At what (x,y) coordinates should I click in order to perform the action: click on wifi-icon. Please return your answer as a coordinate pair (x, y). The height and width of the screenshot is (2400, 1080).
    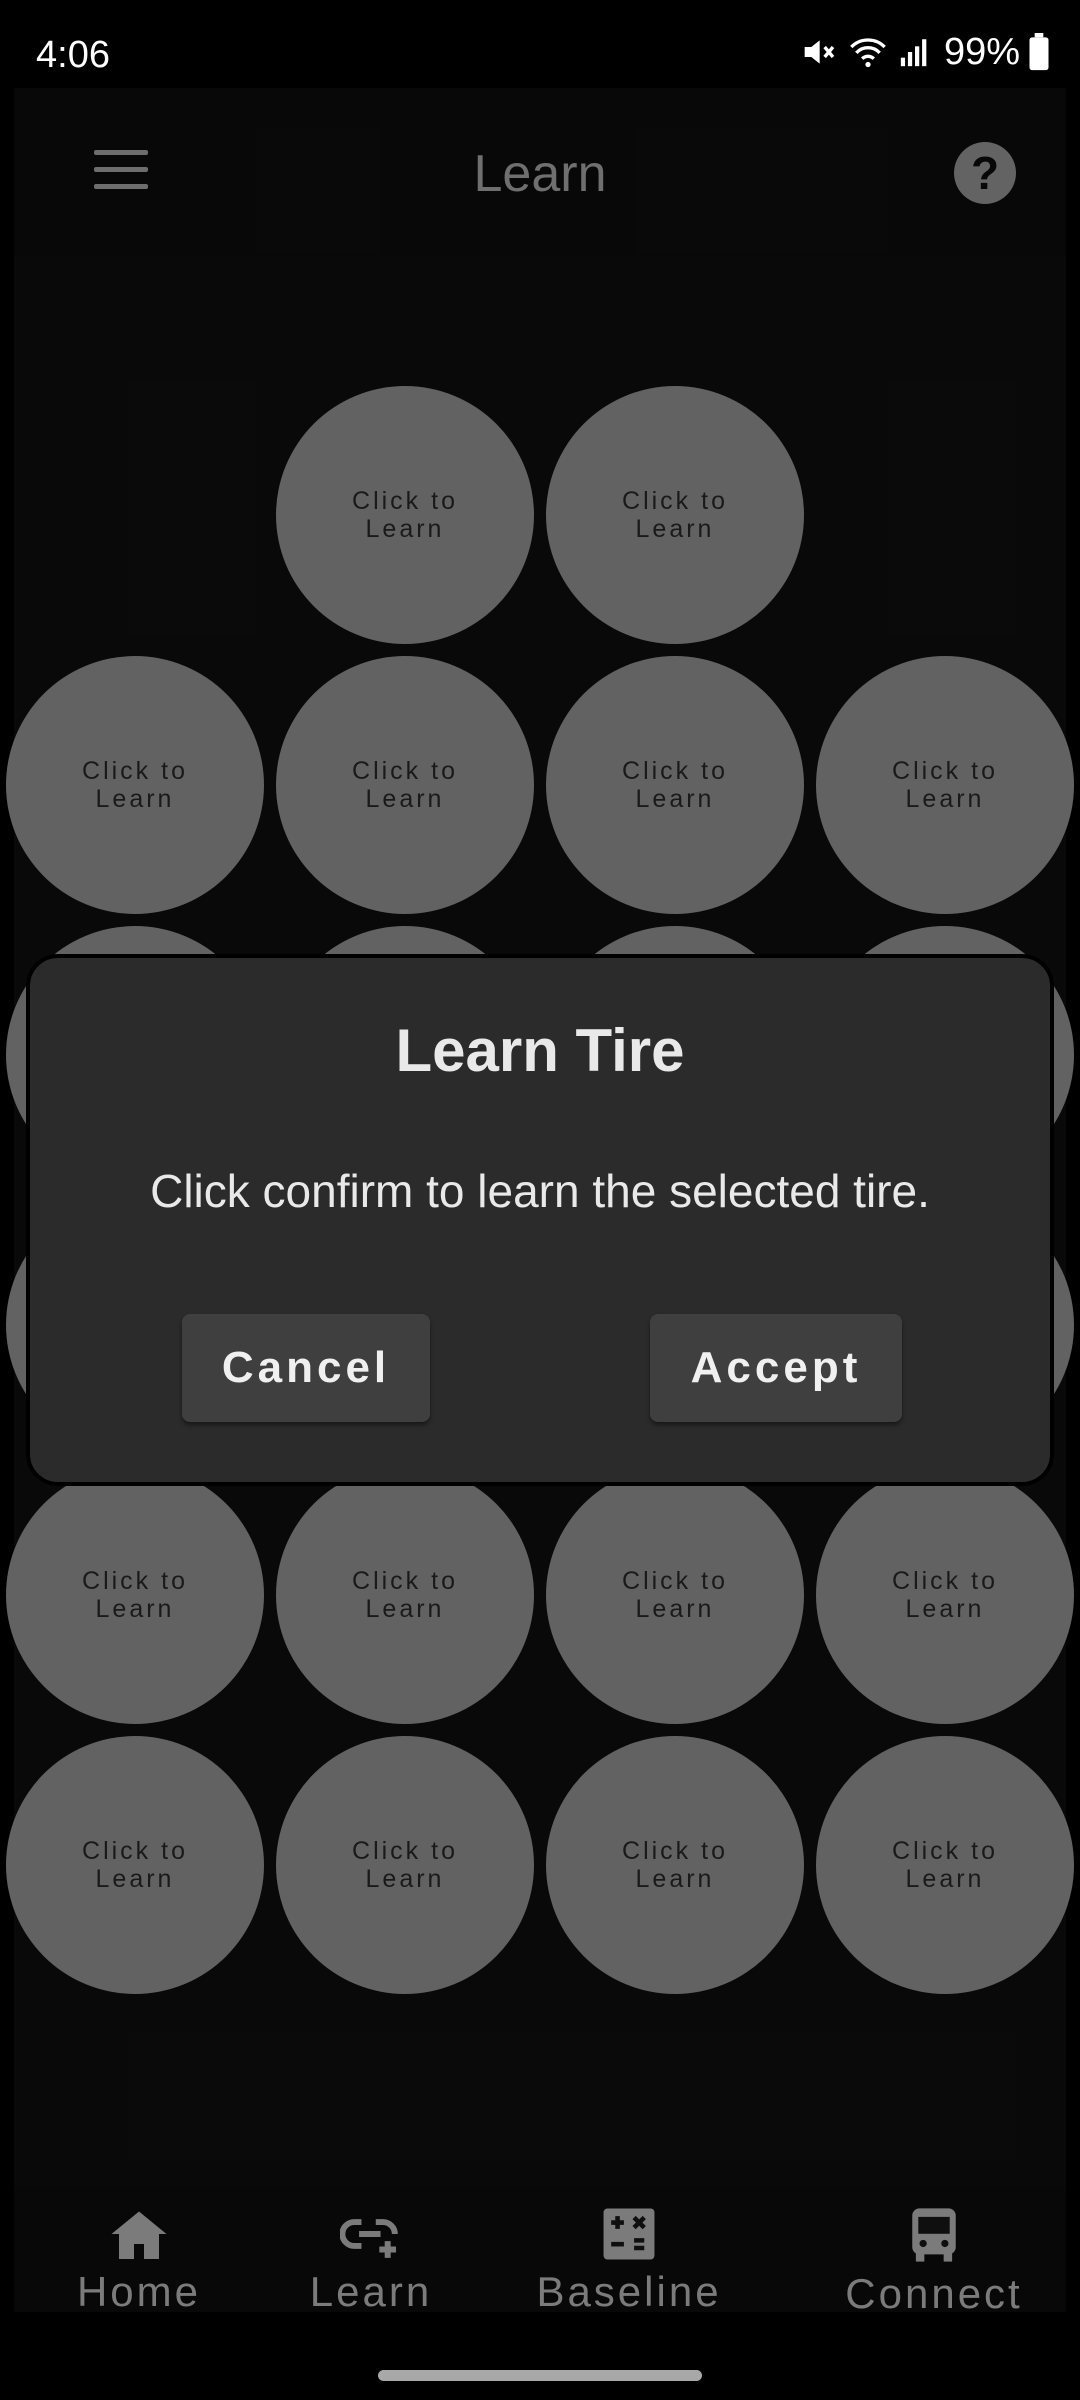
    Looking at the image, I should click on (868, 52).